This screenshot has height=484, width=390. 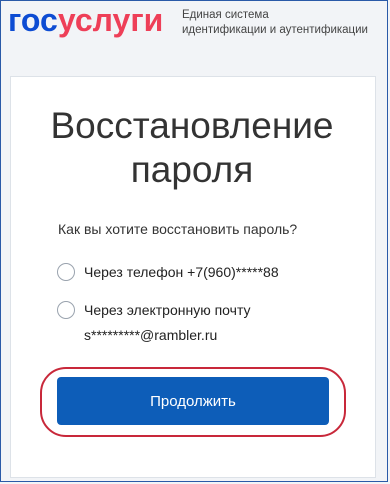 I want to click on email-option-label-line2: s*********@rambler.ru, so click(x=150, y=335).